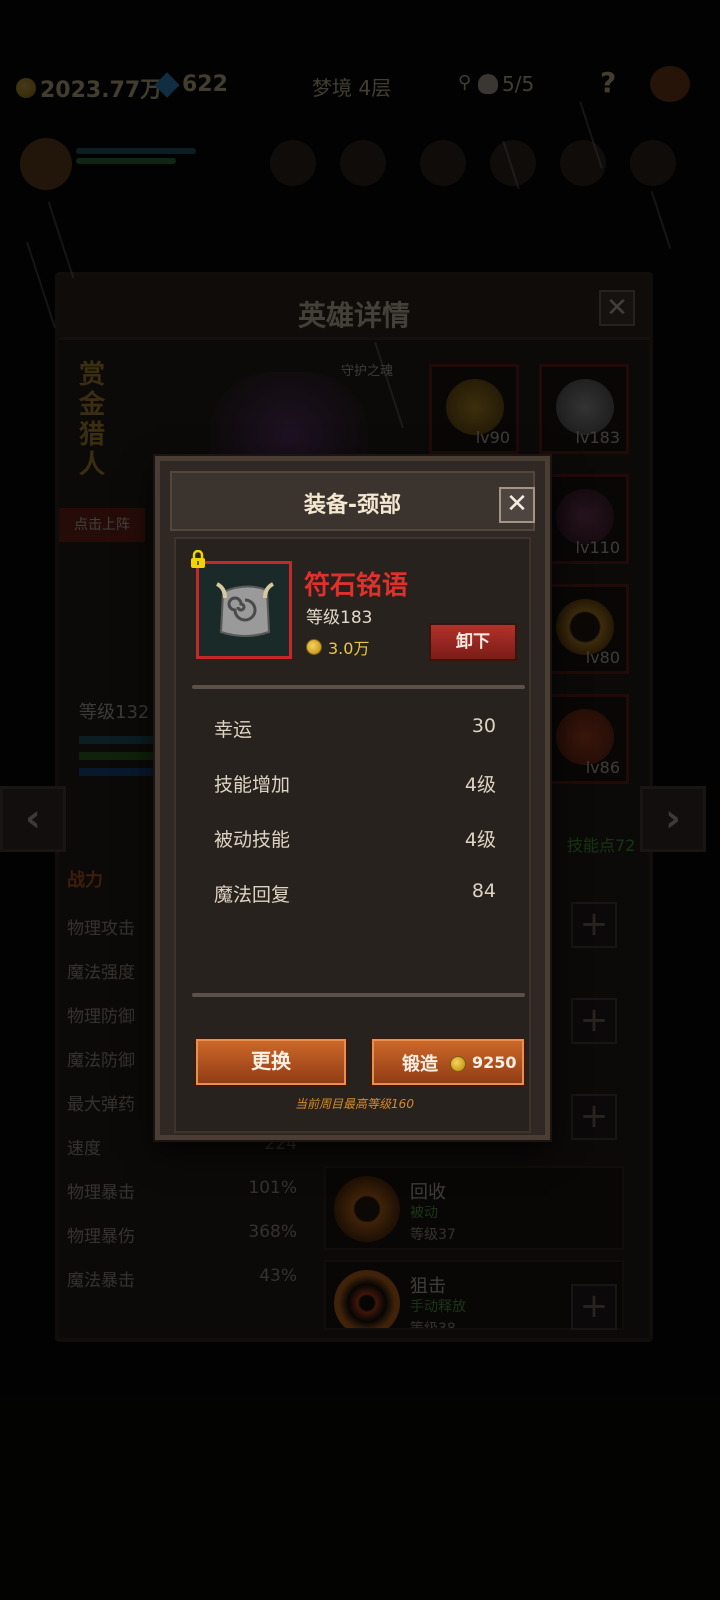 This screenshot has width=720, height=1600. What do you see at coordinates (602, 657) in the screenshot?
I see `equip-slot-level: lv80` at bounding box center [602, 657].